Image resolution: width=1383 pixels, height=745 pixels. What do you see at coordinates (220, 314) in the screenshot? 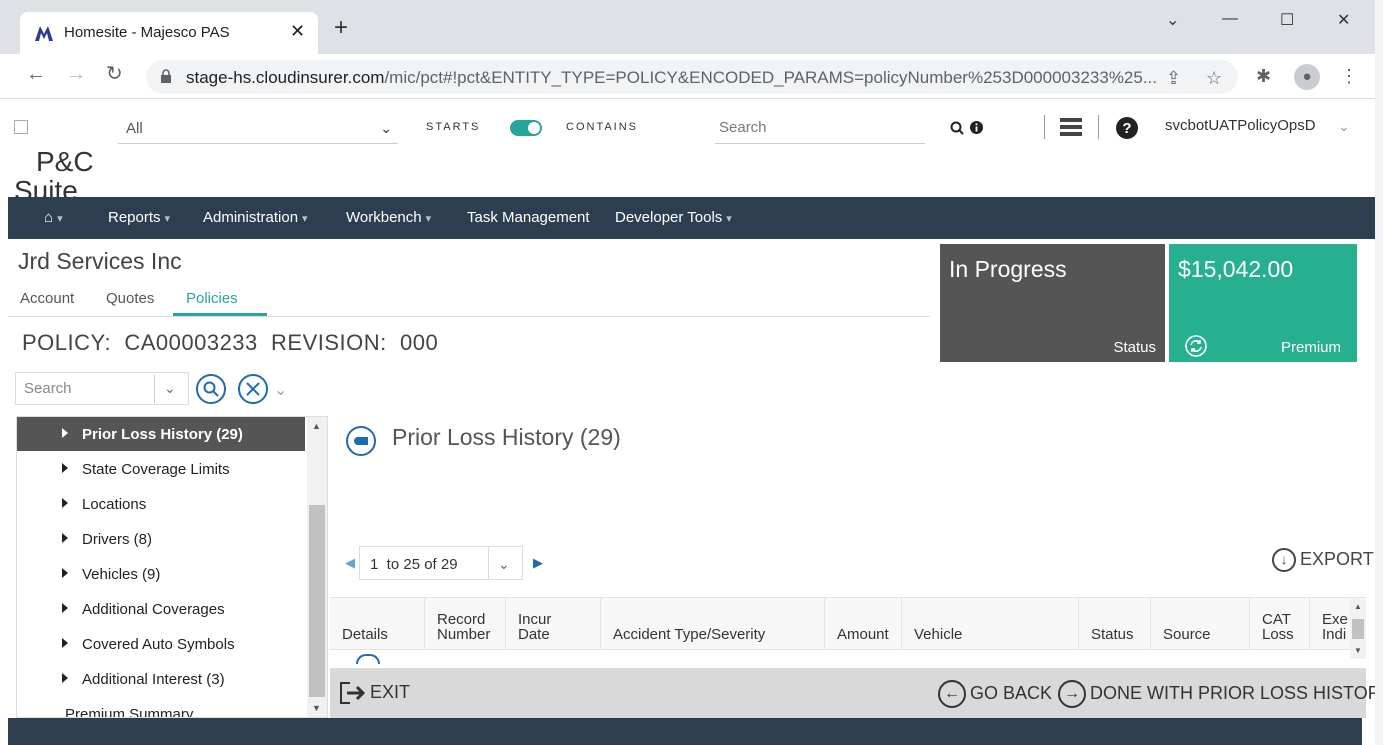
I see `active-tab-underline` at bounding box center [220, 314].